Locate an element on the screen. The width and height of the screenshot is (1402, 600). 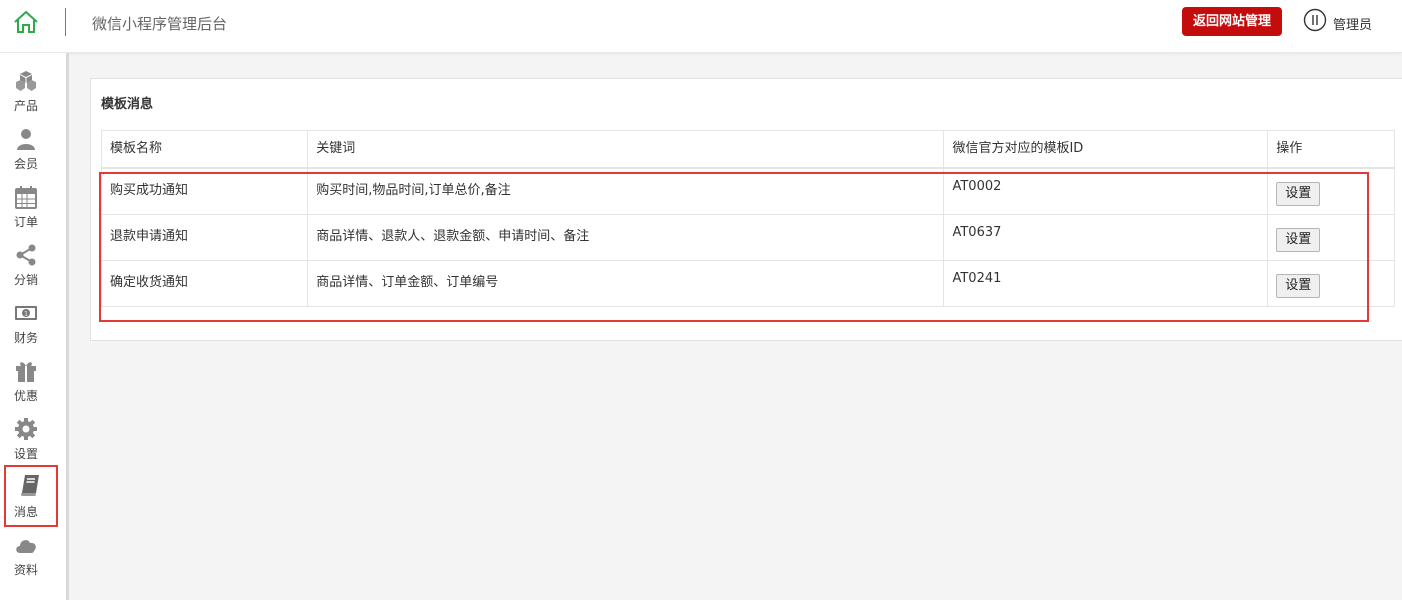
sidebar-item-finance: 1 财务 is located at coordinates (26, 327).